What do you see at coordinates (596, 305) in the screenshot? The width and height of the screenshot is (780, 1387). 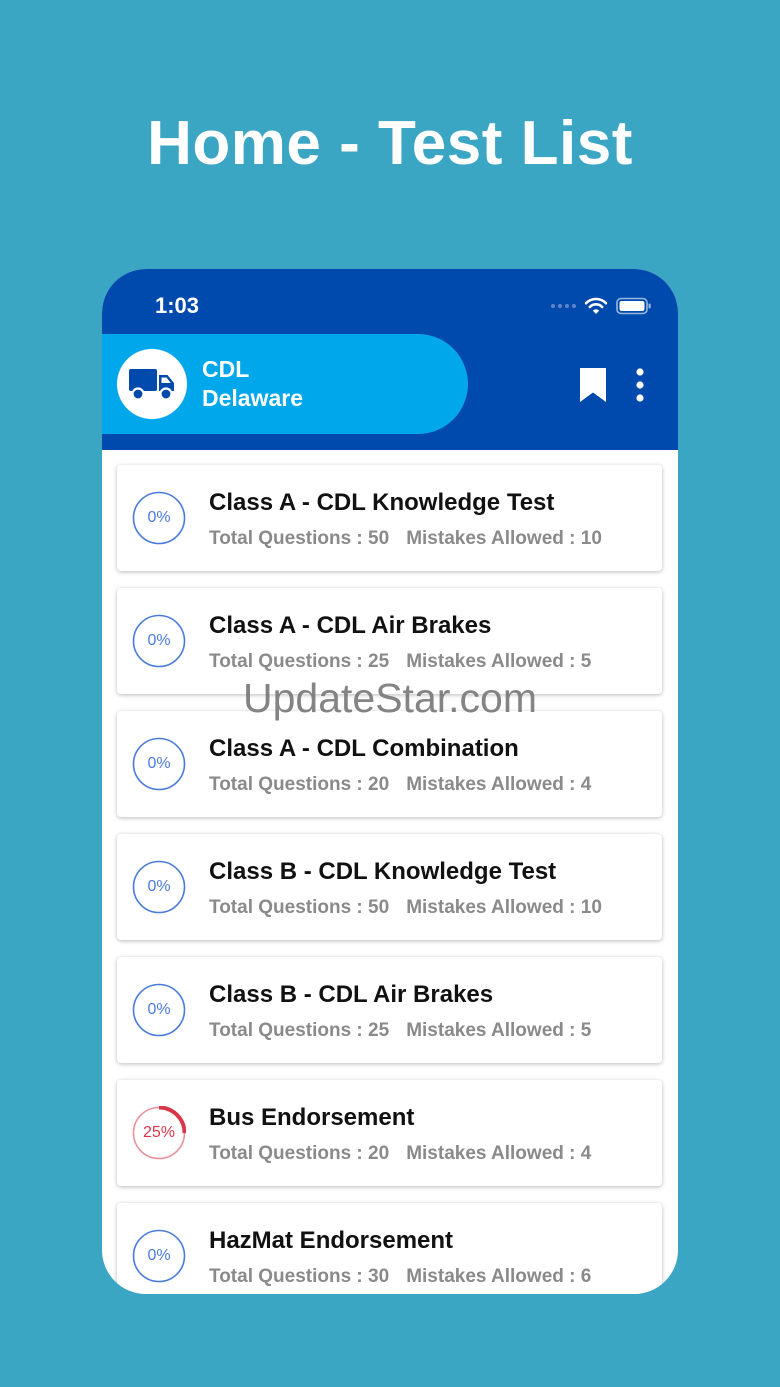 I see `wifi-icon` at bounding box center [596, 305].